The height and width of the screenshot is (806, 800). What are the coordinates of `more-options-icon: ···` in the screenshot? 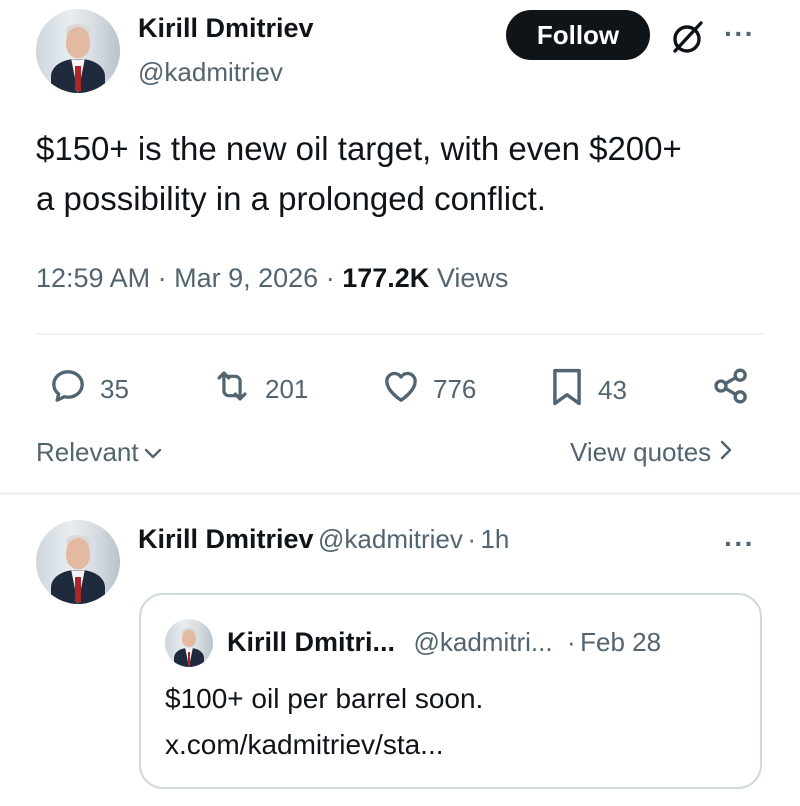 It's located at (739, 34).